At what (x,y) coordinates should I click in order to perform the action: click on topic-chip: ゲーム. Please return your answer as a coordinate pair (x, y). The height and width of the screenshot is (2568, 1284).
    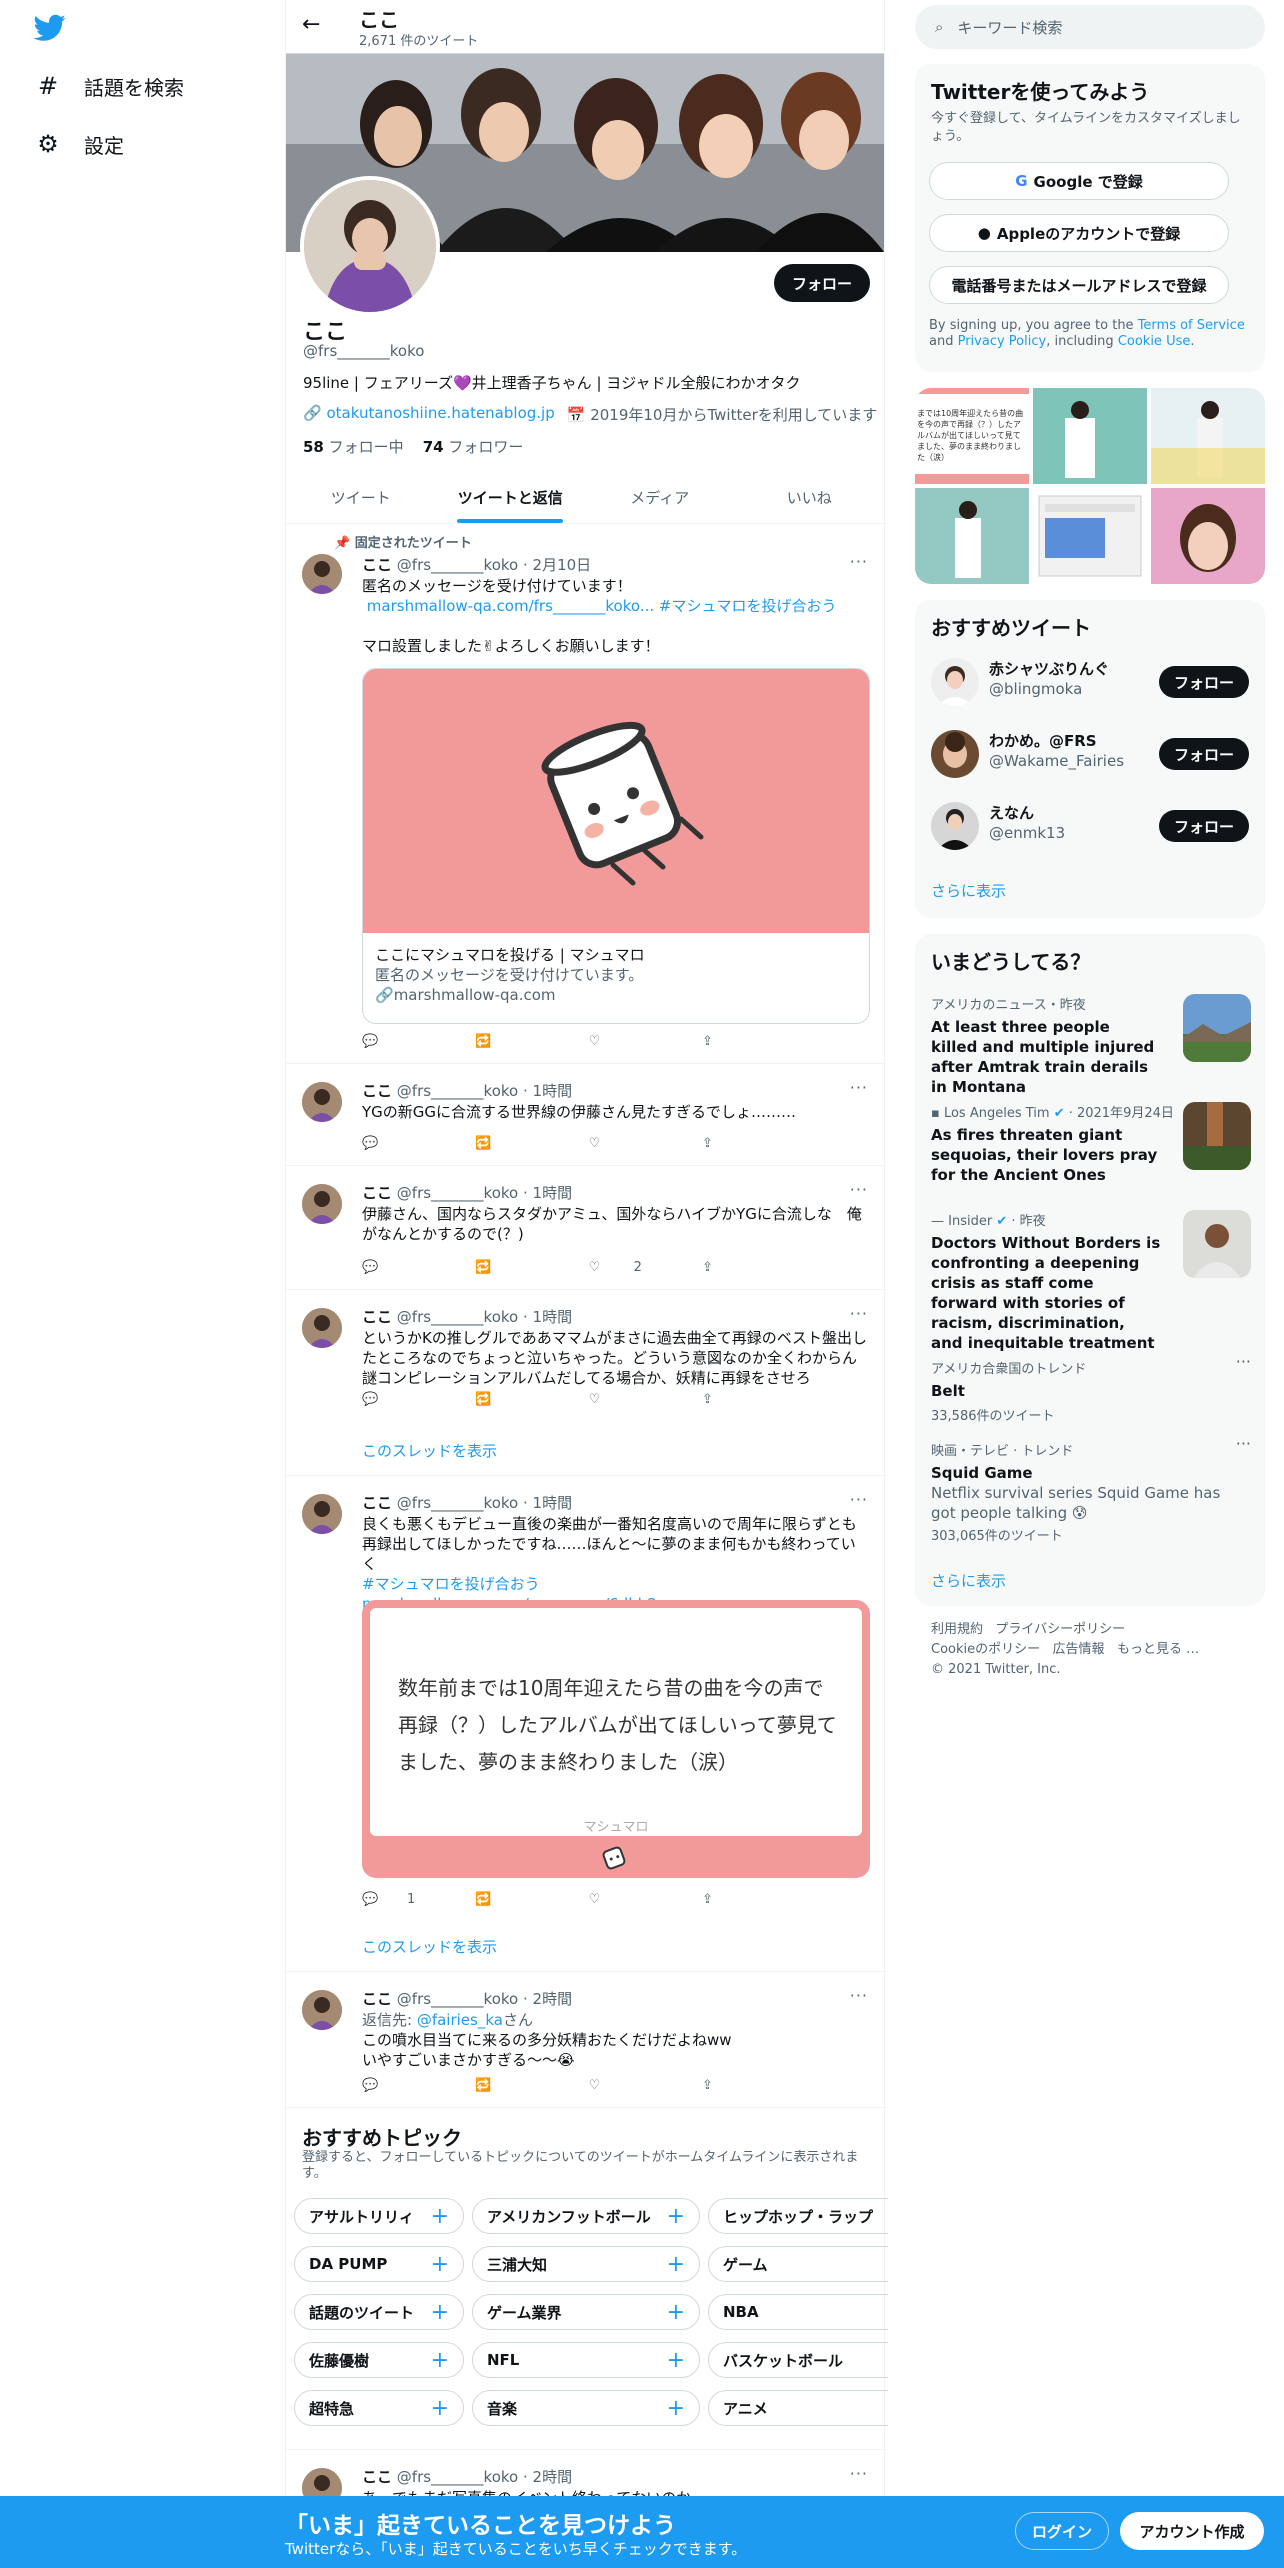
    Looking at the image, I should click on (798, 2264).